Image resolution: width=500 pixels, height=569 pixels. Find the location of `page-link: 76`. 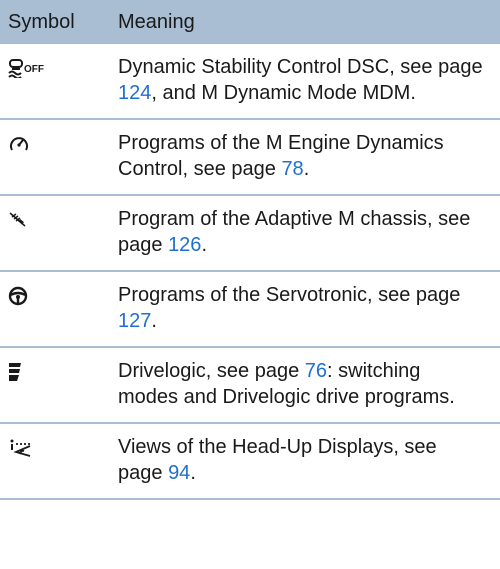

page-link: 76 is located at coordinates (316, 371).